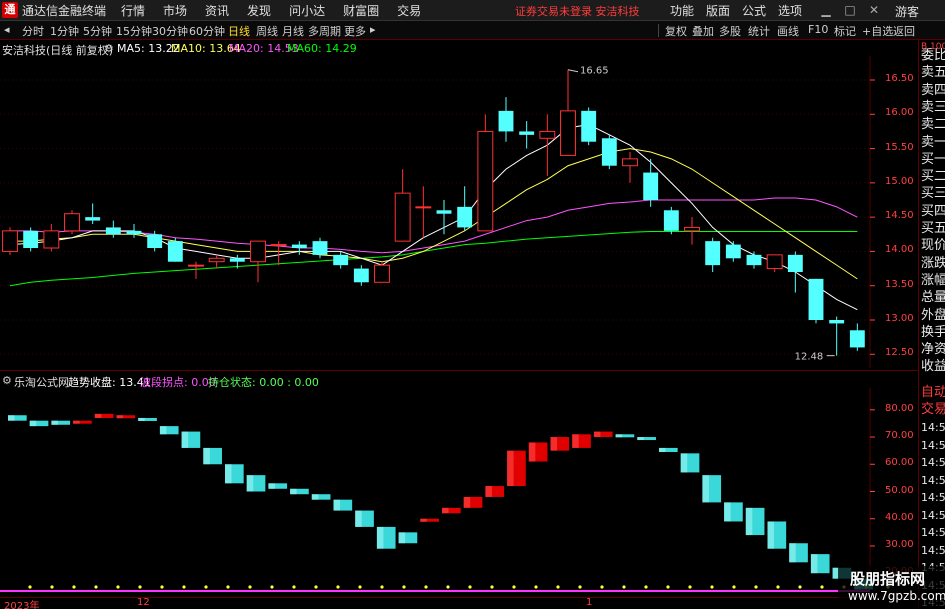 This screenshot has height=609, width=945. What do you see at coordinates (676, 31) in the screenshot?
I see `toolbar-restore-button: 复权` at bounding box center [676, 31].